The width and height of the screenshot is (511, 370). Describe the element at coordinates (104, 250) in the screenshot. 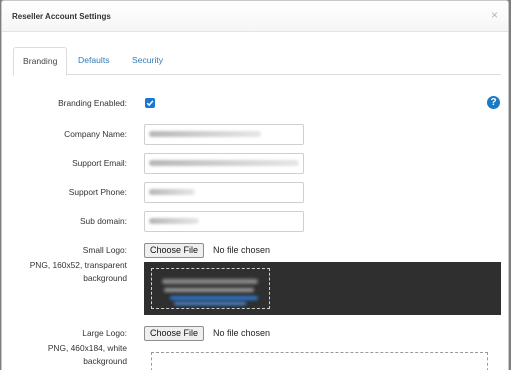

I see `small-logo-title: Small Logo:` at that location.